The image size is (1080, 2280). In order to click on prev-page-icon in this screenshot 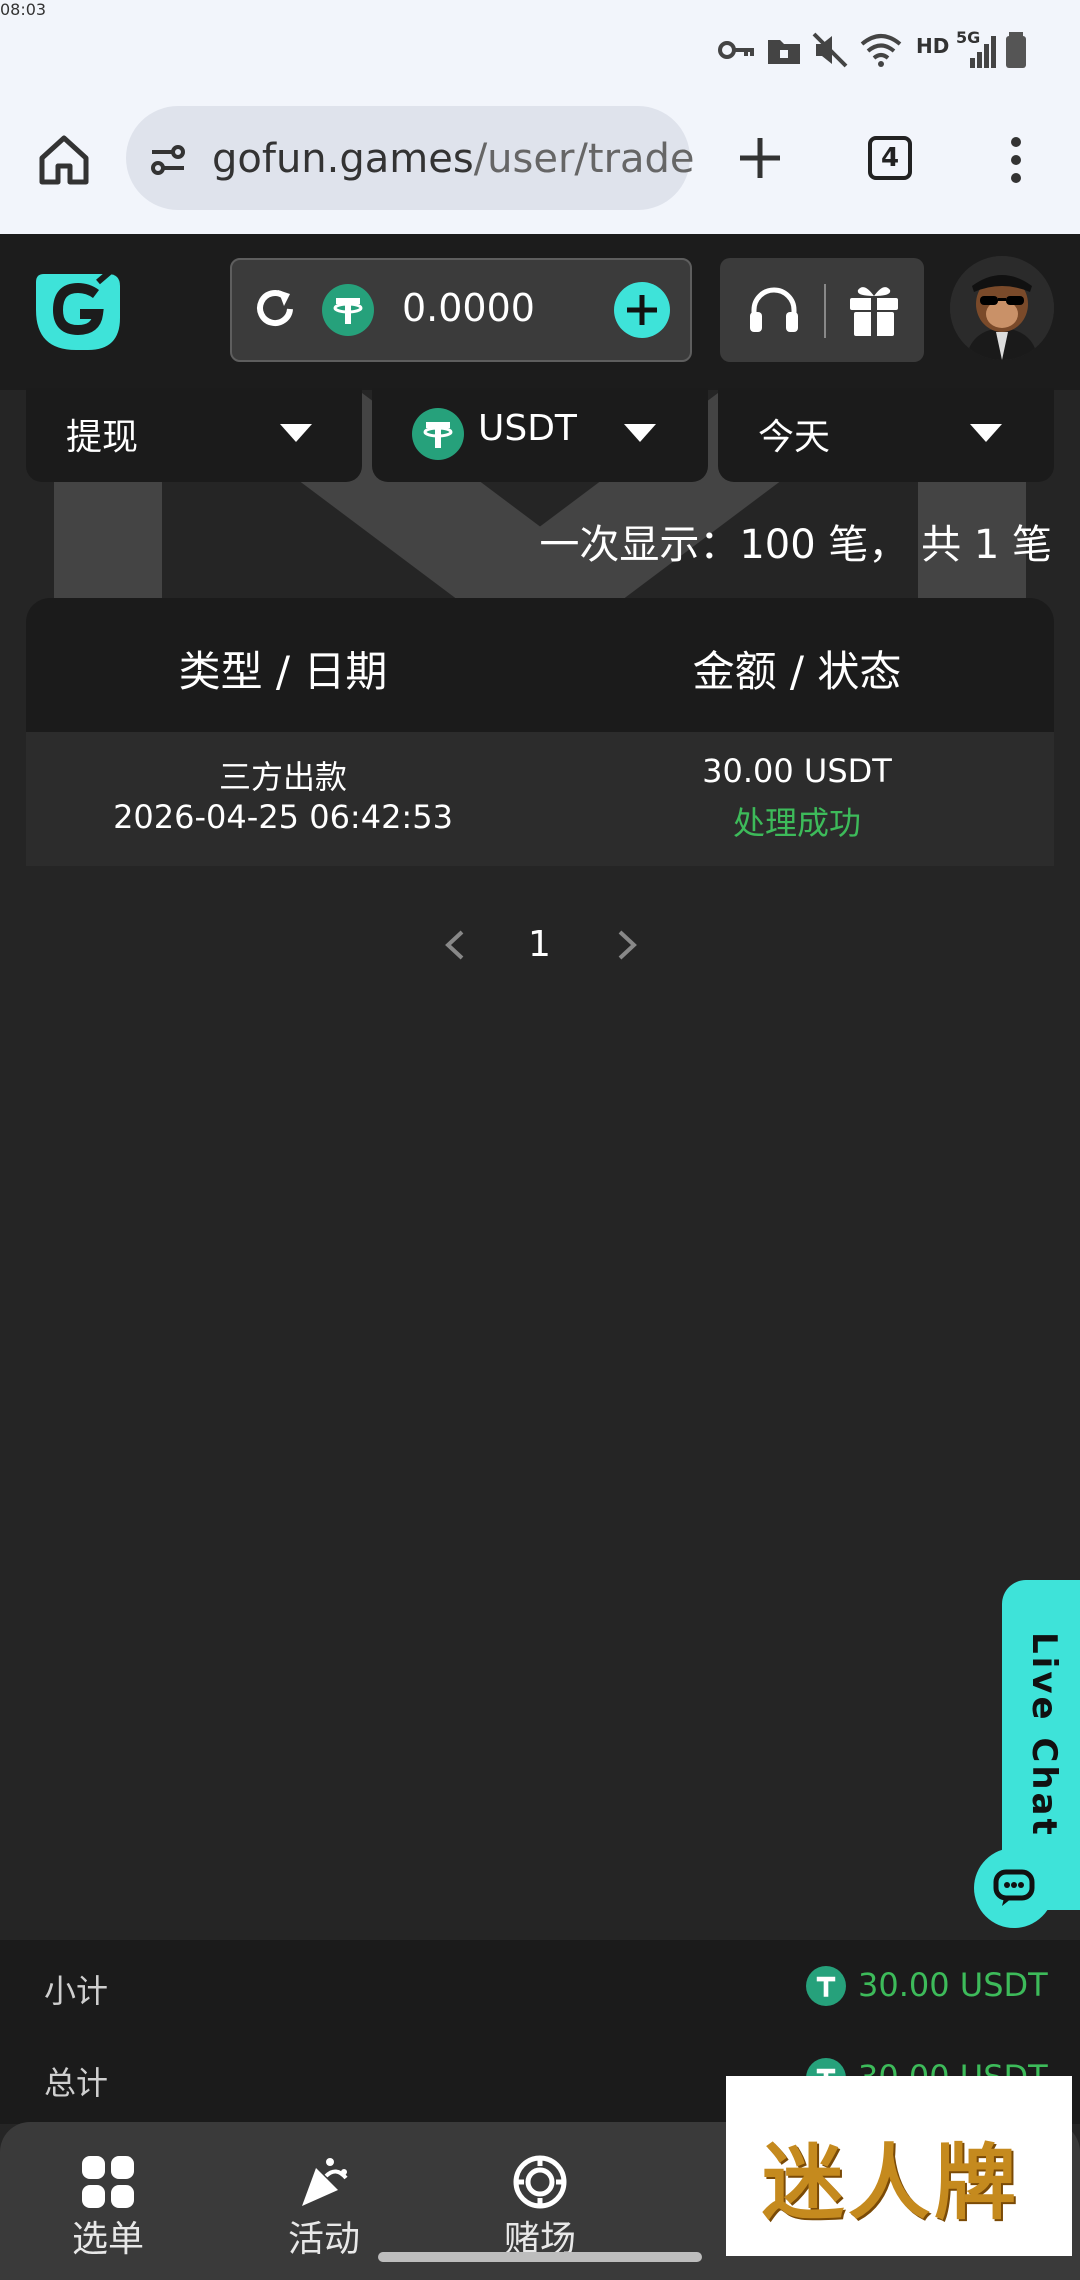, I will do `click(455, 945)`.